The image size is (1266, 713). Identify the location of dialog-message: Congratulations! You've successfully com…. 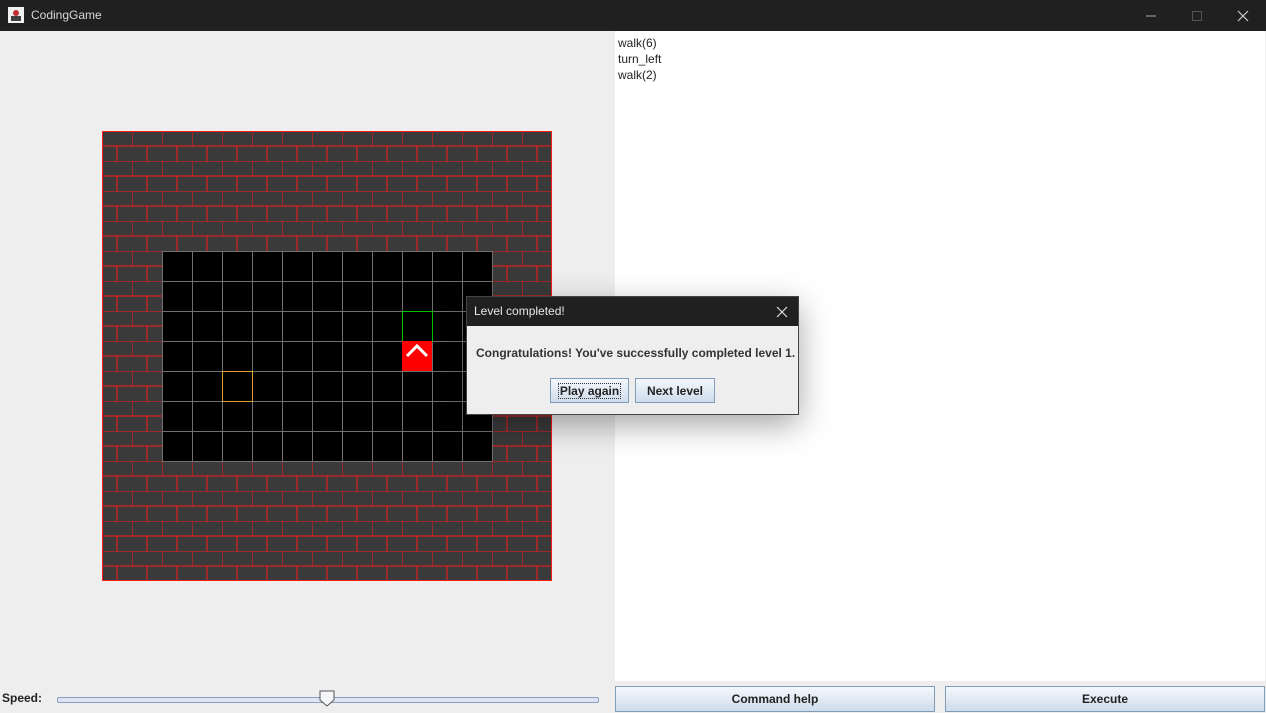
(636, 353).